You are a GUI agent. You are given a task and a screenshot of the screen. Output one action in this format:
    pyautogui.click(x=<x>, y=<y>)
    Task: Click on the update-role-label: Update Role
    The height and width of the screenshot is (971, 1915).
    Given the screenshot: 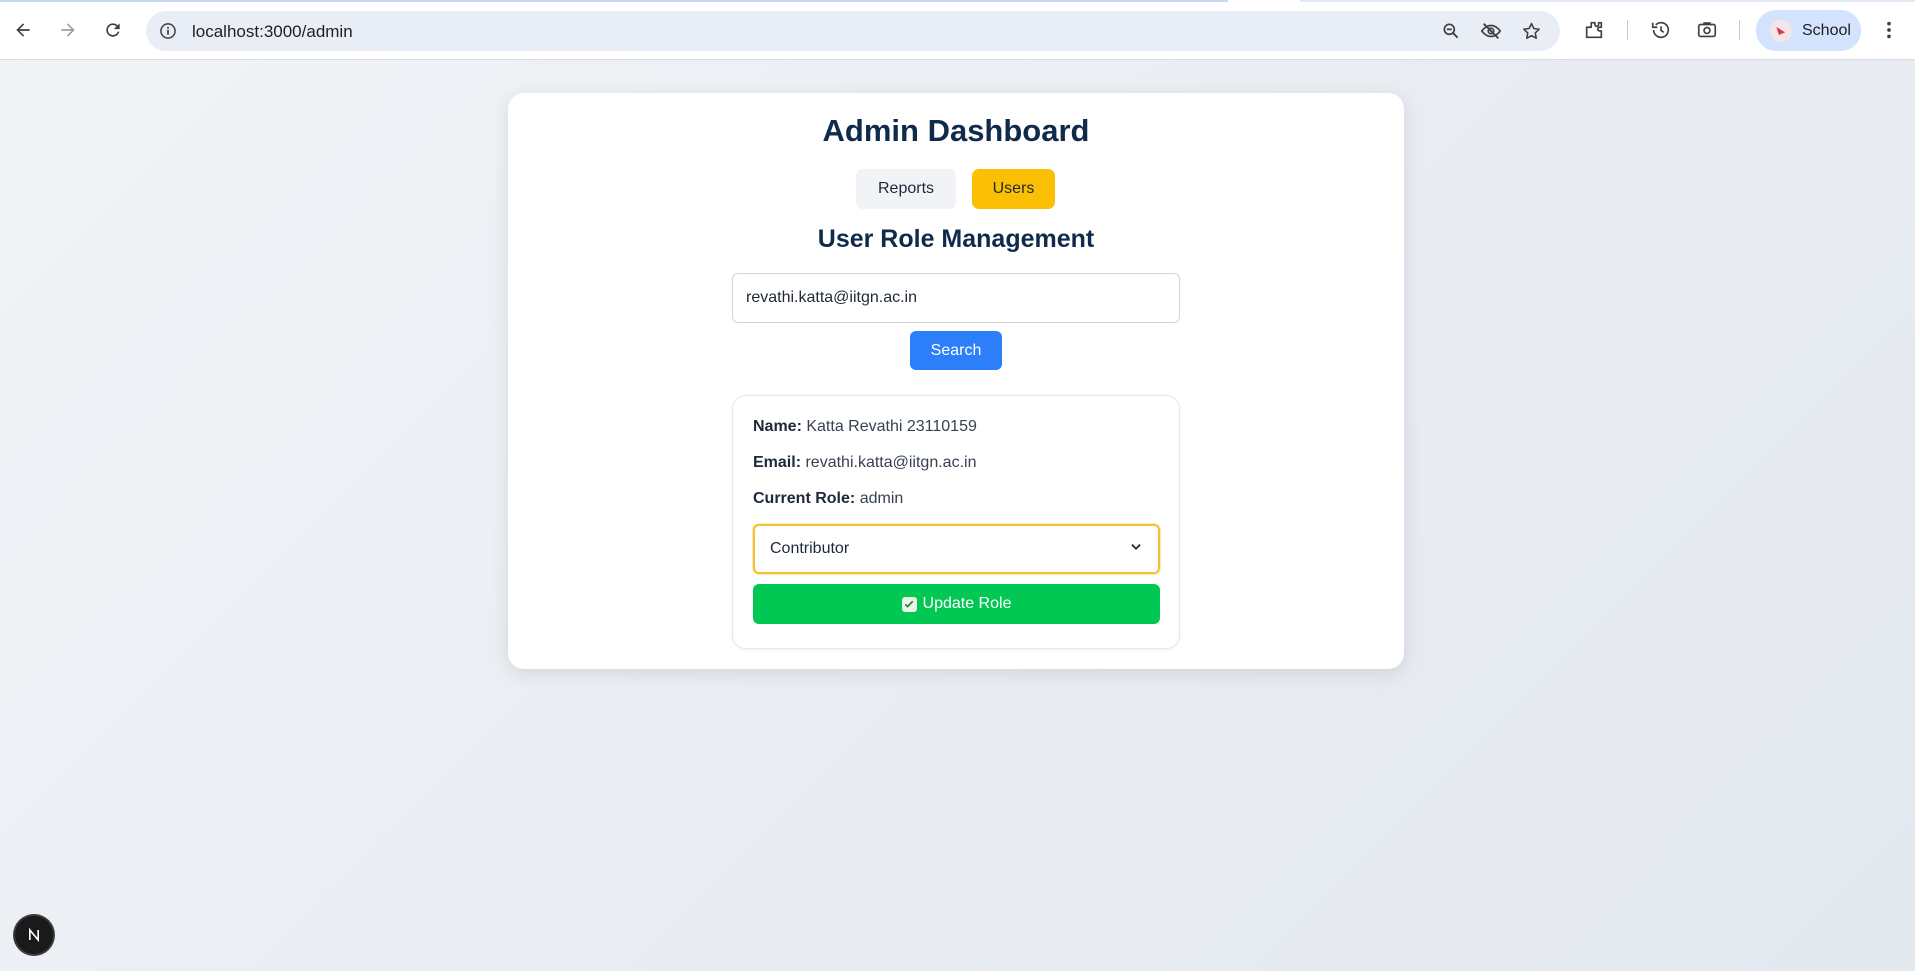 What is the action you would take?
    pyautogui.click(x=967, y=603)
    